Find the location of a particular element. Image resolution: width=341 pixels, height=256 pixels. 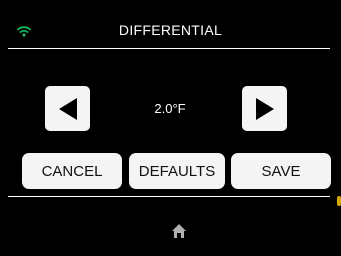

footer-divider is located at coordinates (169, 196).